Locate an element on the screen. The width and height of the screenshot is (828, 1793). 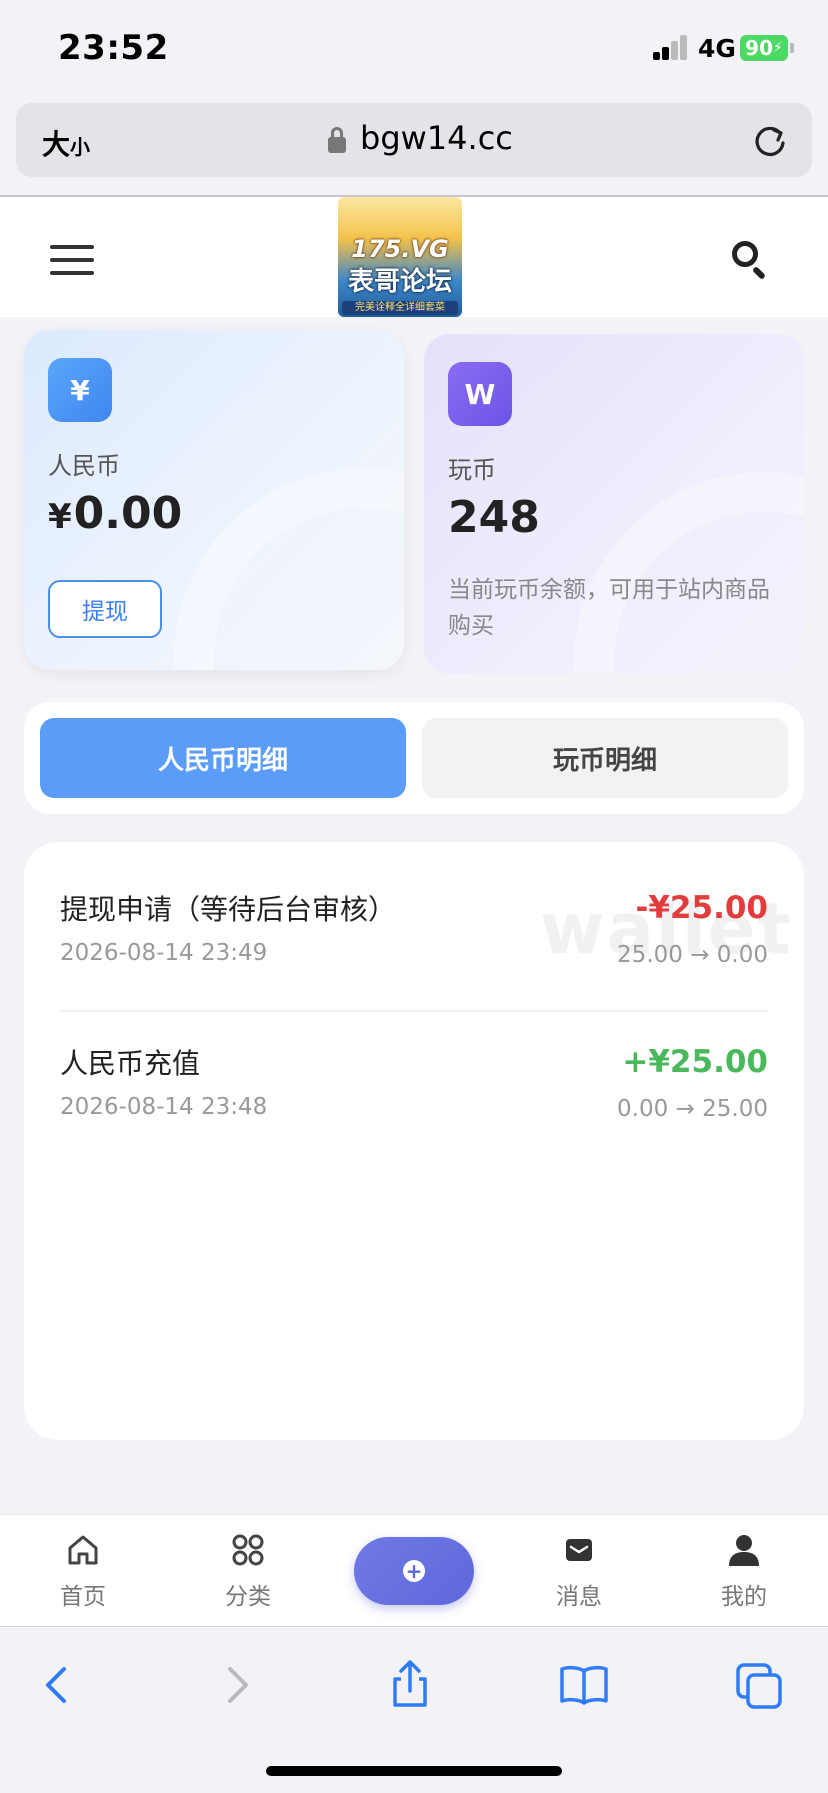
battery-level: 90 is located at coordinates (759, 48).